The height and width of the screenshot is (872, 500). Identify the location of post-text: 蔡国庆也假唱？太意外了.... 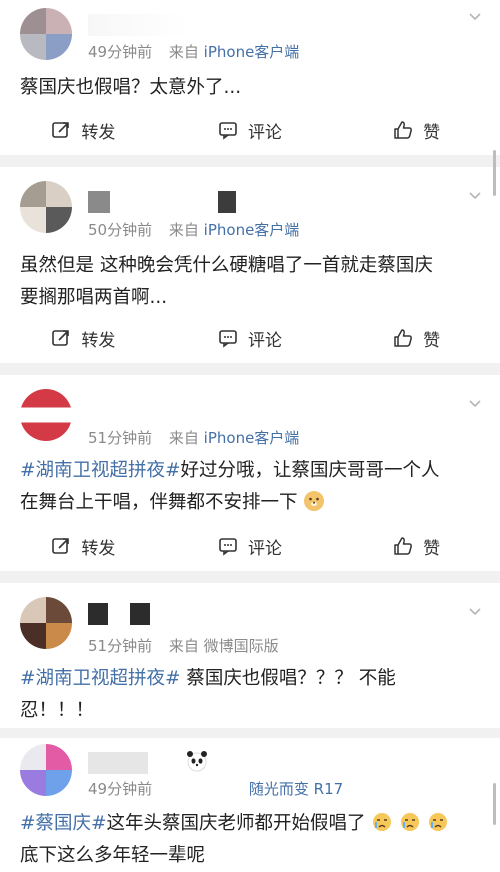
(131, 87).